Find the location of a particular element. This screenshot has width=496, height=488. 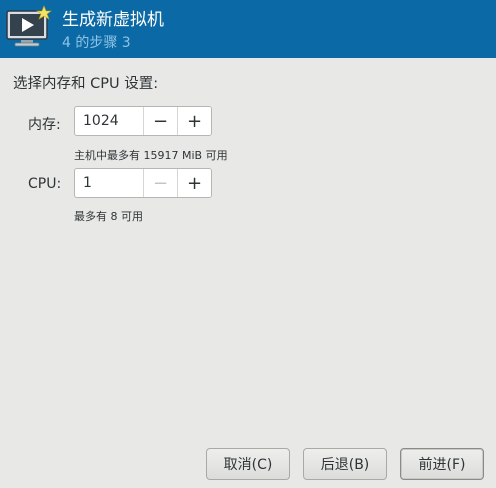

memory-increment-button: + is located at coordinates (194, 121).